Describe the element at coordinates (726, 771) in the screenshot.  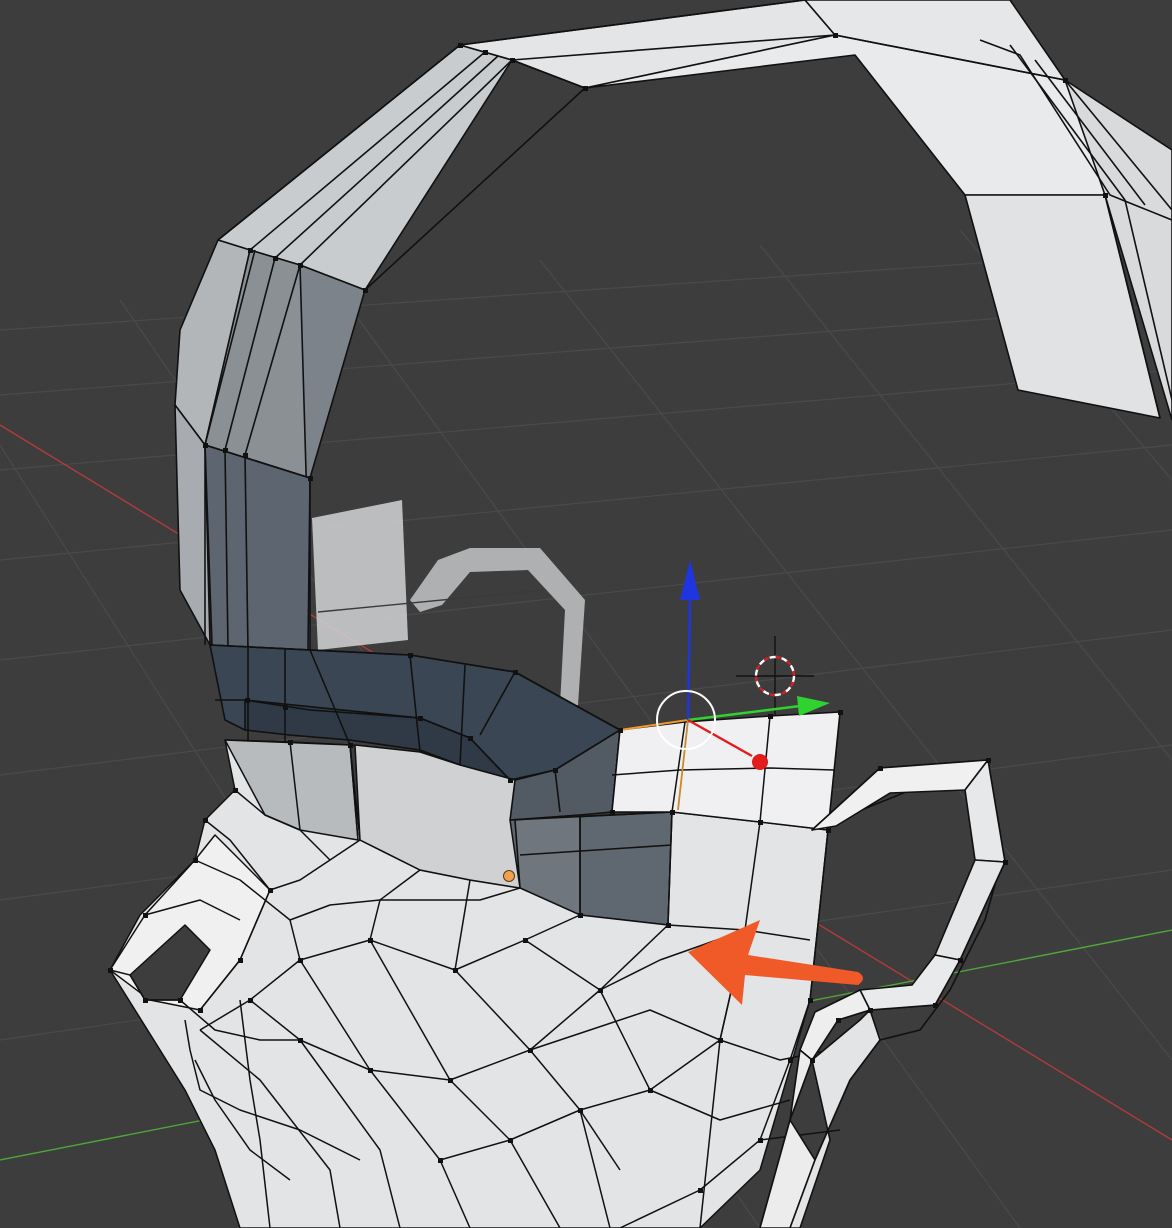
I see `selected-face-region` at that location.